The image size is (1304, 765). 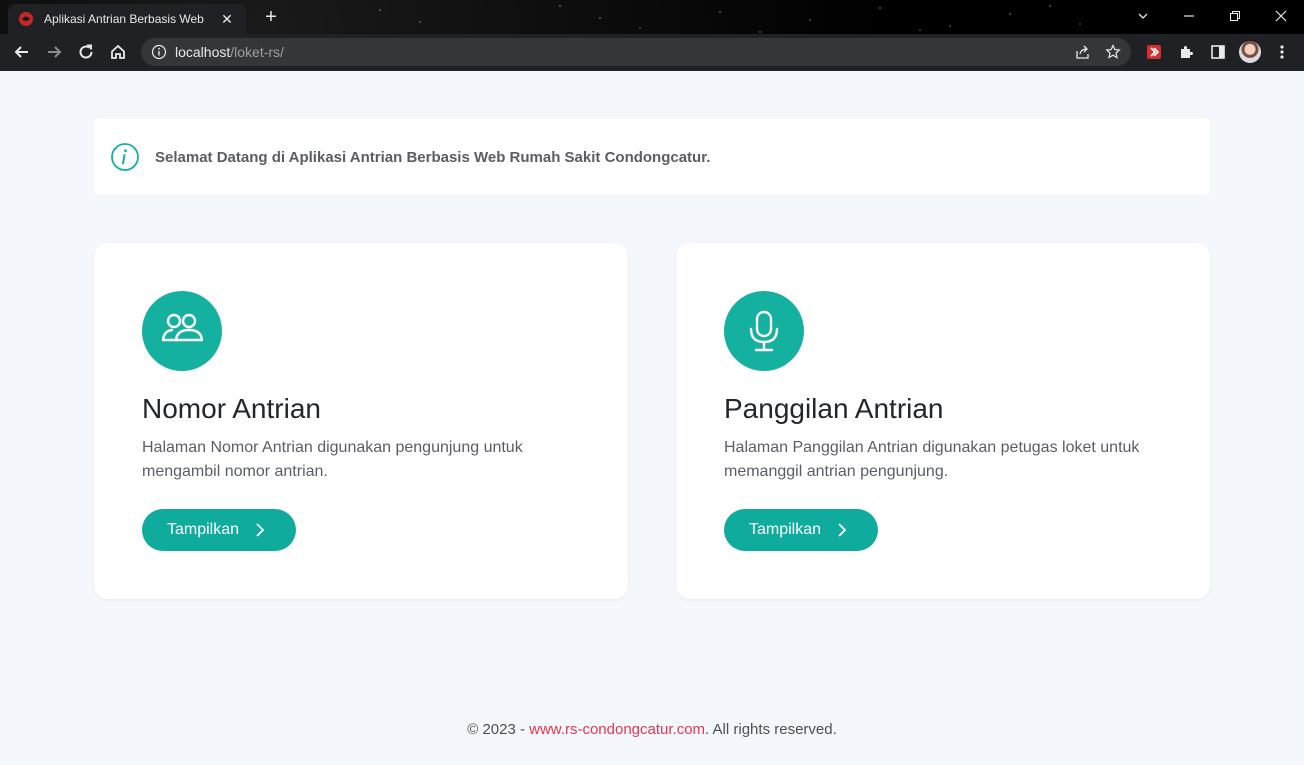 I want to click on profile-avatar, so click(x=1250, y=52).